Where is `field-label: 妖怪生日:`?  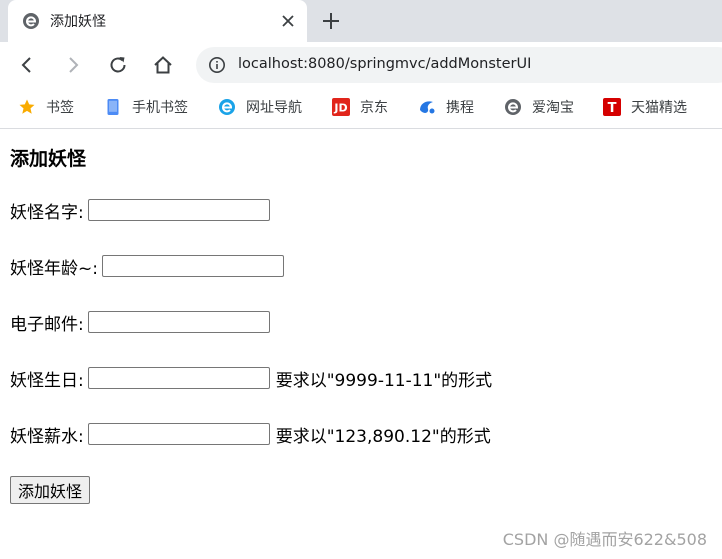
field-label: 妖怪生日: is located at coordinates (47, 380).